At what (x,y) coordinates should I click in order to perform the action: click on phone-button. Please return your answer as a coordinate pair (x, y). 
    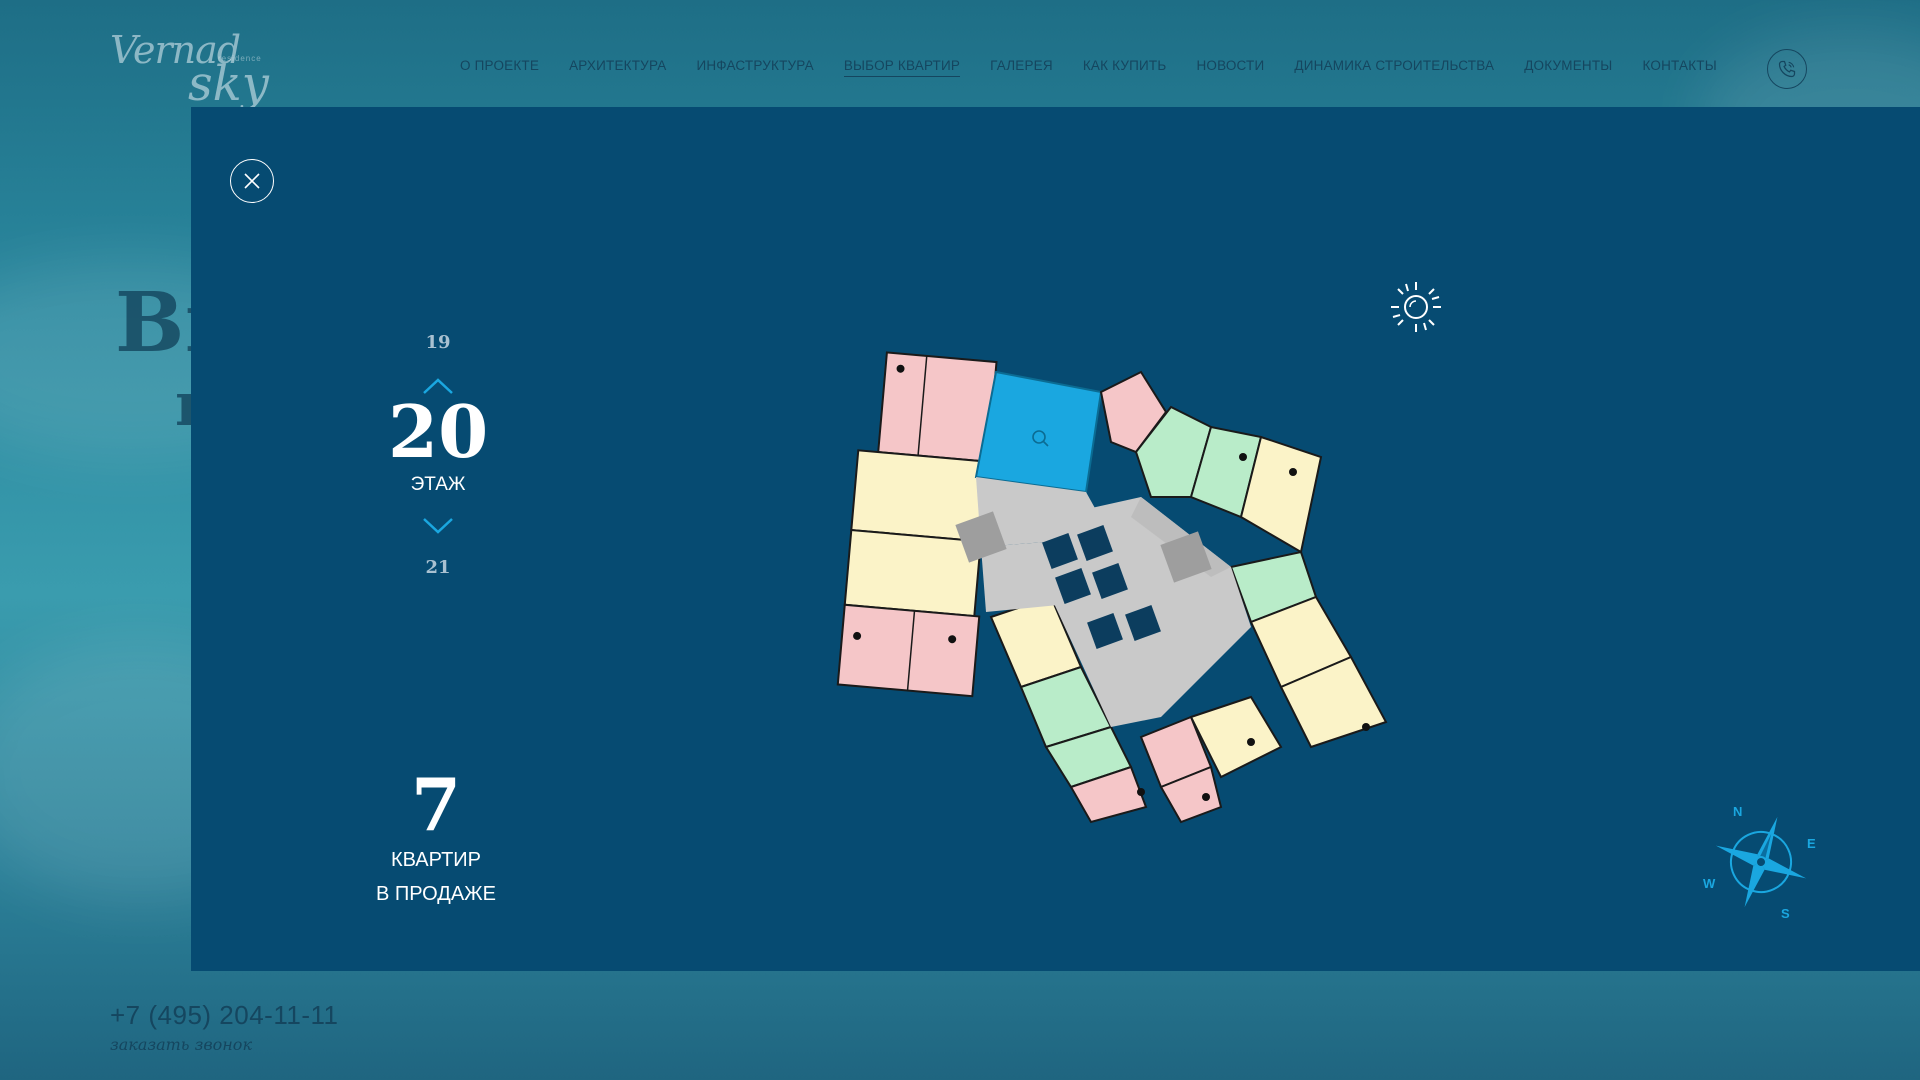
    Looking at the image, I should click on (1787, 69).